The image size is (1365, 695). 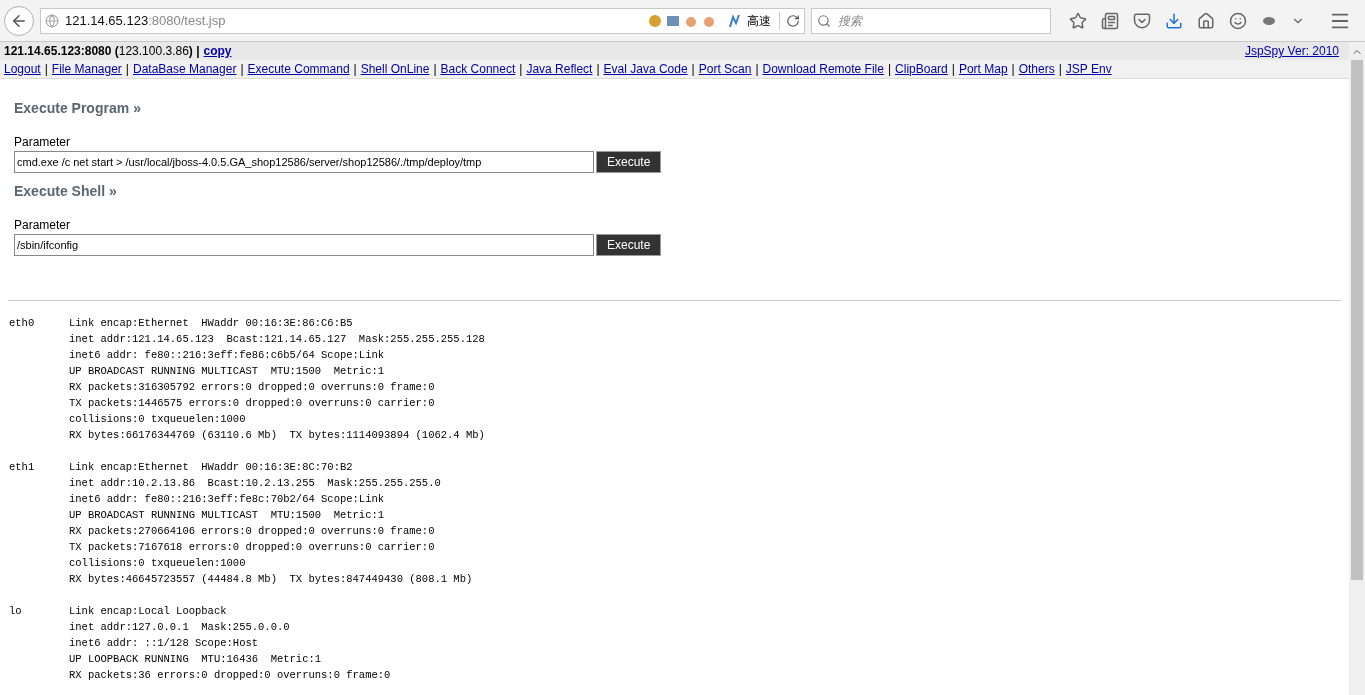 What do you see at coordinates (1238, 20) in the screenshot?
I see `smile-icon` at bounding box center [1238, 20].